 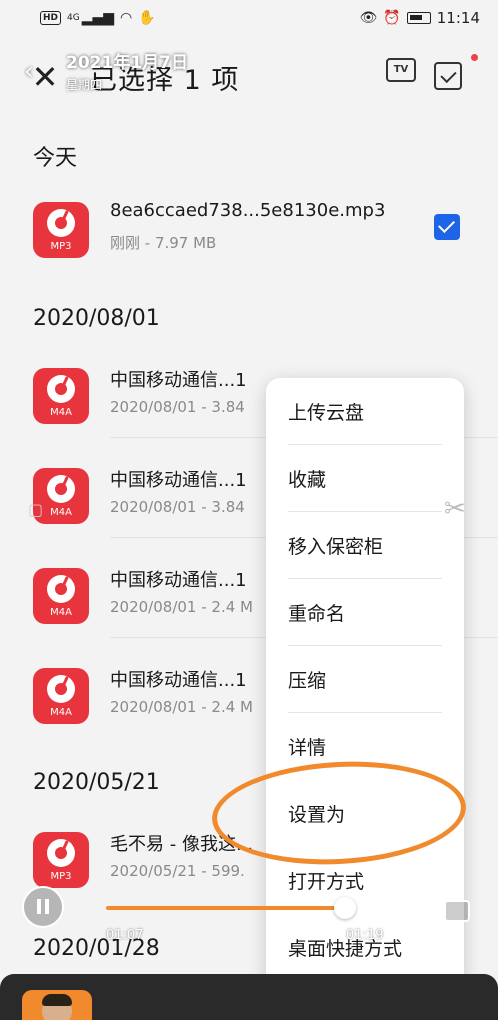 I want to click on wifi-icon: ◠, so click(x=126, y=18).